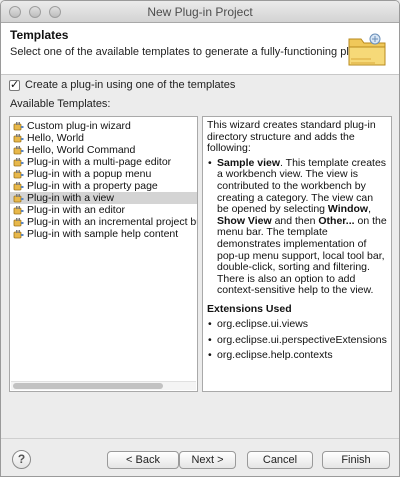  Describe the element at coordinates (367, 49) in the screenshot. I see `plugin-folder-icon` at that location.